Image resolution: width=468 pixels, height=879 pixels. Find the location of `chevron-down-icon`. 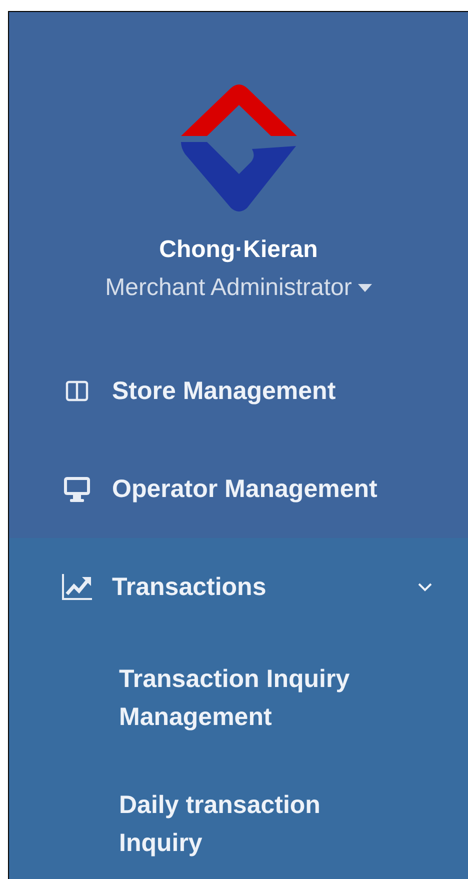

chevron-down-icon is located at coordinates (425, 587).